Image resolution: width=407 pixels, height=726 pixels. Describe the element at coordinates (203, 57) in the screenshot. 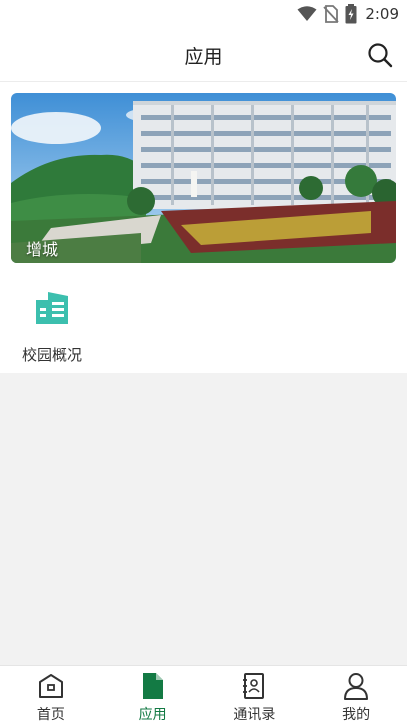

I see `page-title: 应用` at that location.